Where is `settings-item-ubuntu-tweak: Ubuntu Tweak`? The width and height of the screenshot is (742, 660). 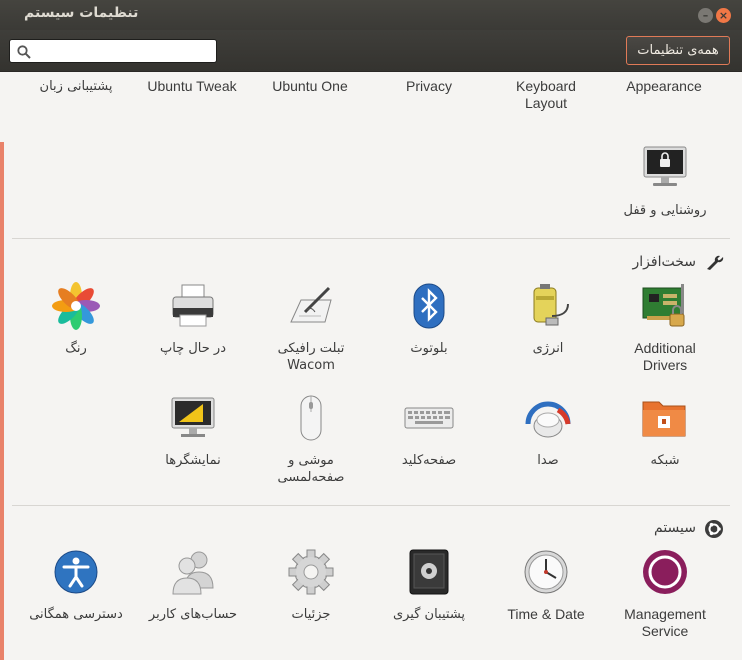 settings-item-ubuntu-tweak: Ubuntu Tweak is located at coordinates (192, 83).